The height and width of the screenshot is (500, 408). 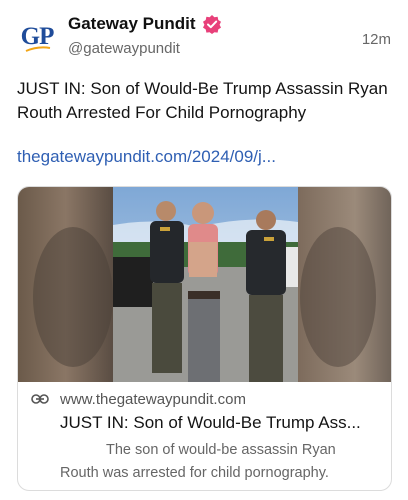 I want to click on avatar: GP, so click(x=37, y=36).